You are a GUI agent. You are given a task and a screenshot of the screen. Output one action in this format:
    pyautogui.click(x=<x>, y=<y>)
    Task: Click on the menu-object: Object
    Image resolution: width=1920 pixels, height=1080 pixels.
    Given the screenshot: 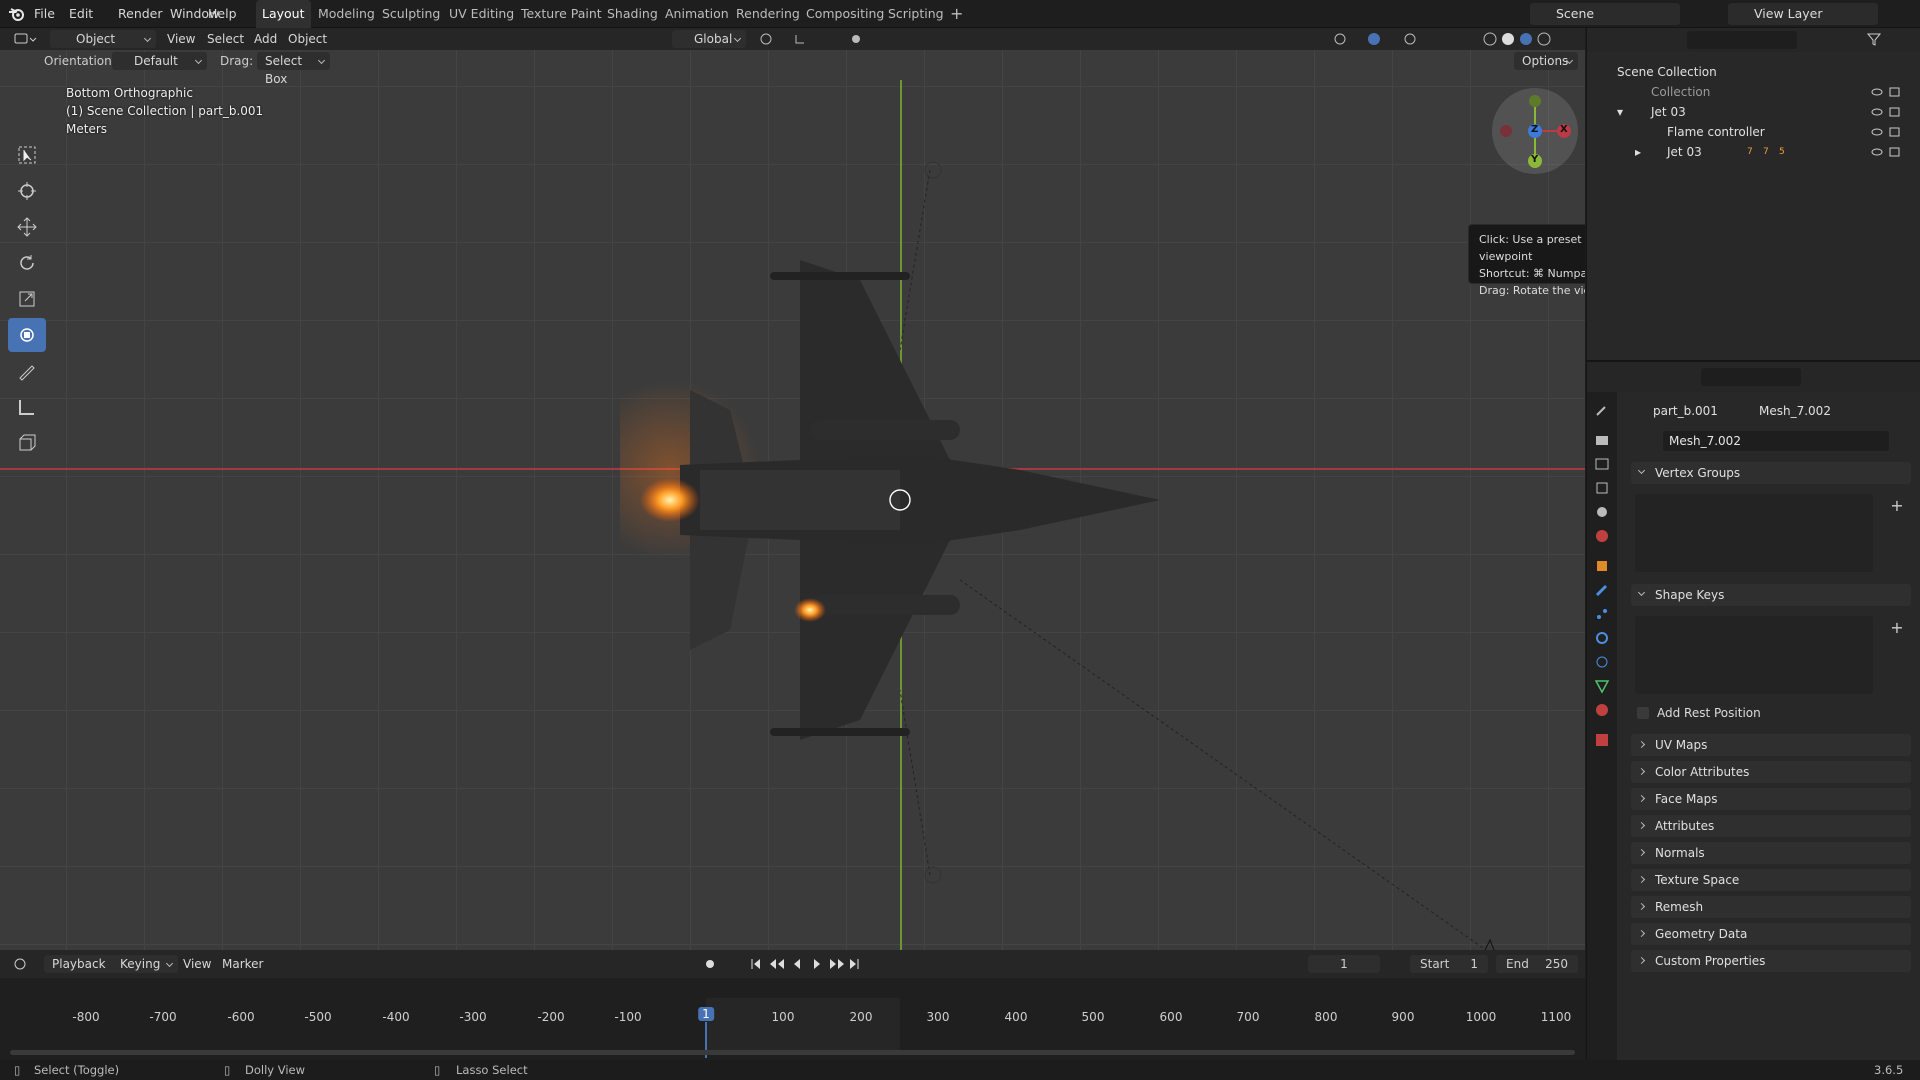 What is the action you would take?
    pyautogui.click(x=307, y=39)
    